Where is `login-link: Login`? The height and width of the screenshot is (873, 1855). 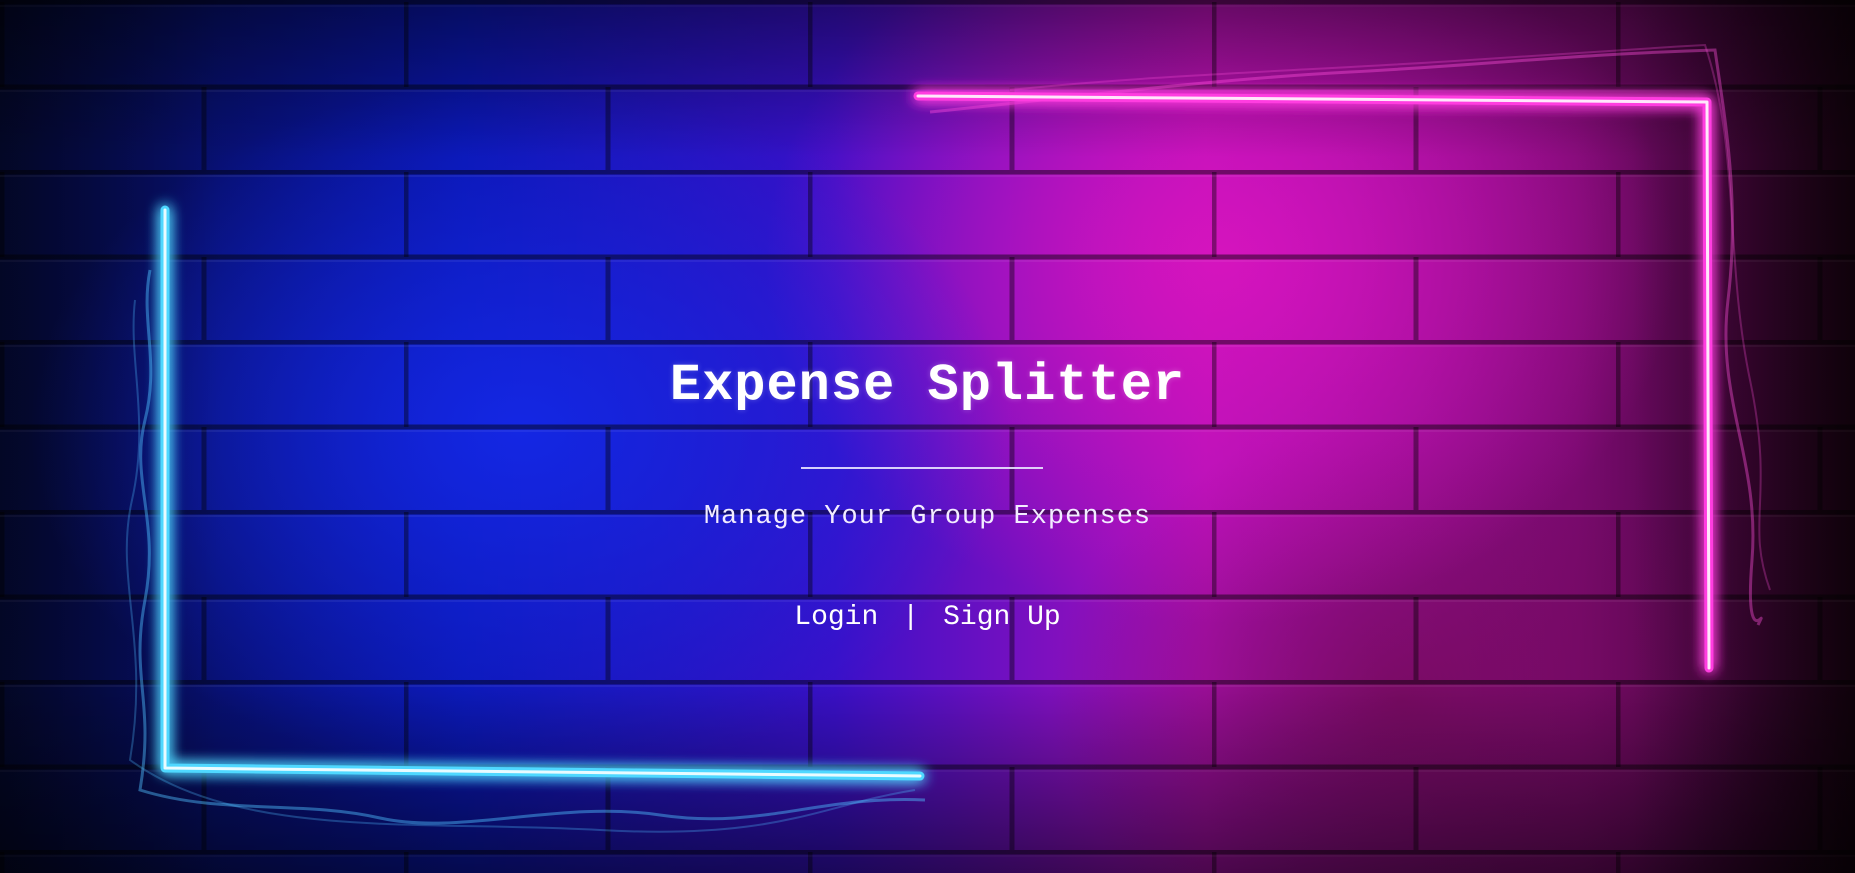
login-link: Login is located at coordinates (836, 617).